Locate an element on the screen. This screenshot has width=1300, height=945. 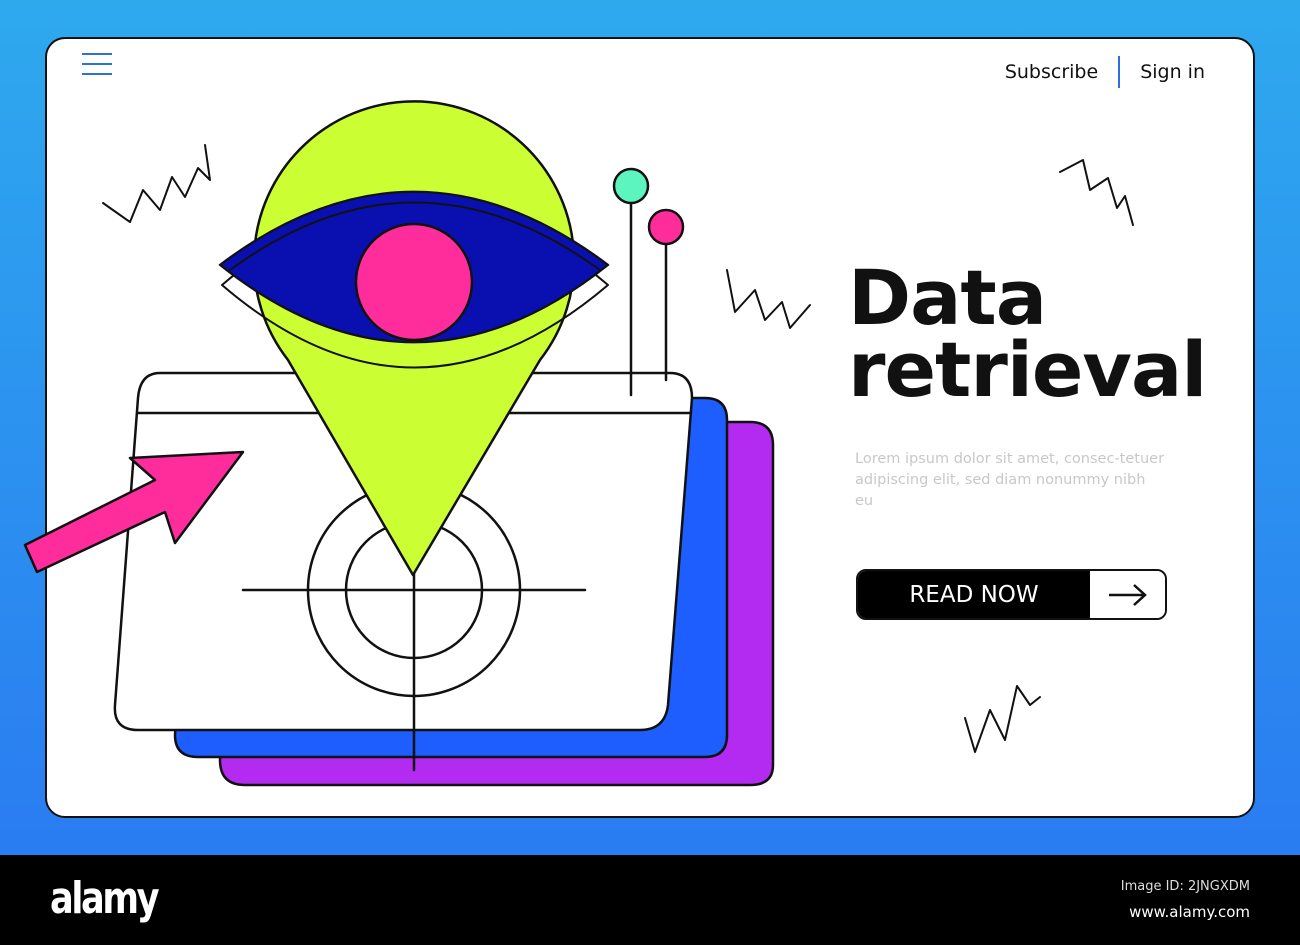
arrow-right-icon is located at coordinates (1127, 594).